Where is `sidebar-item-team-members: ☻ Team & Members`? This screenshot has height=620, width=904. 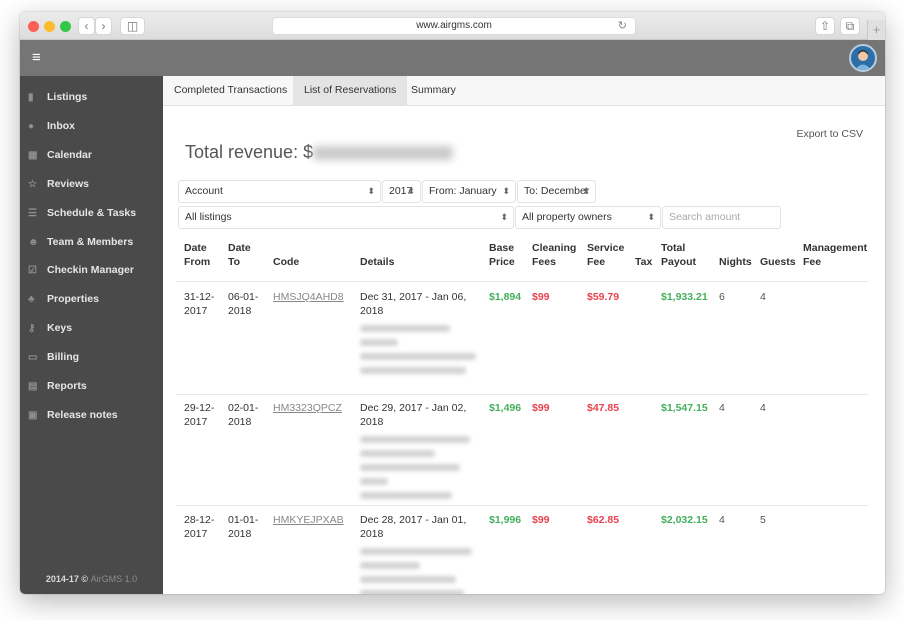 sidebar-item-team-members: ☻ Team & Members is located at coordinates (91, 242).